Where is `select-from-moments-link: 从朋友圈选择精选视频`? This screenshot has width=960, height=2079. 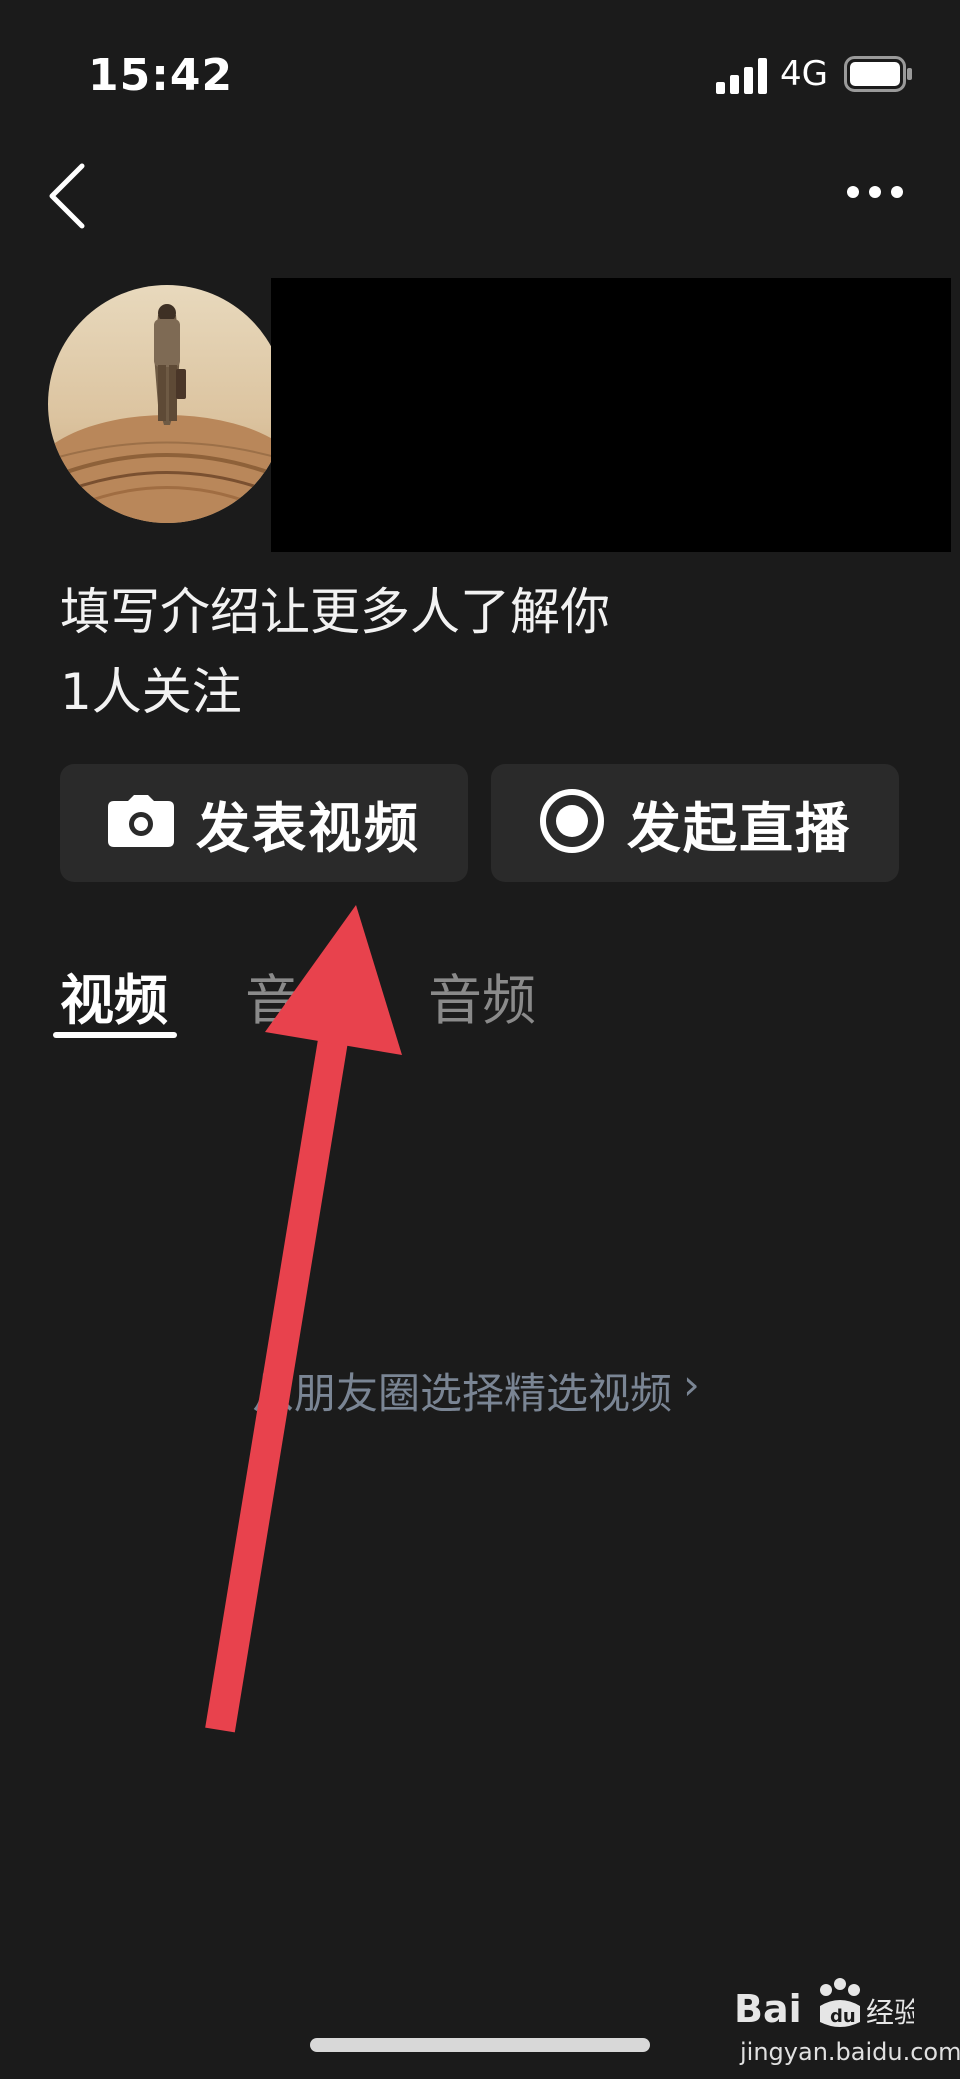 select-from-moments-link: 从朋友圈选择精选视频 is located at coordinates (462, 1390).